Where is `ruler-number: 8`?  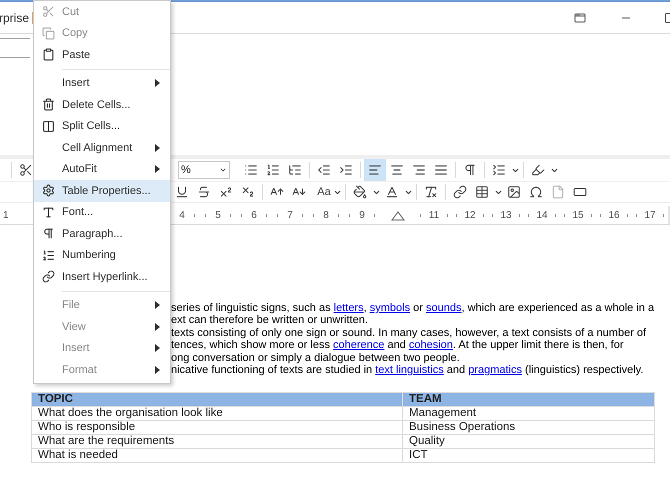
ruler-number: 8 is located at coordinates (326, 215).